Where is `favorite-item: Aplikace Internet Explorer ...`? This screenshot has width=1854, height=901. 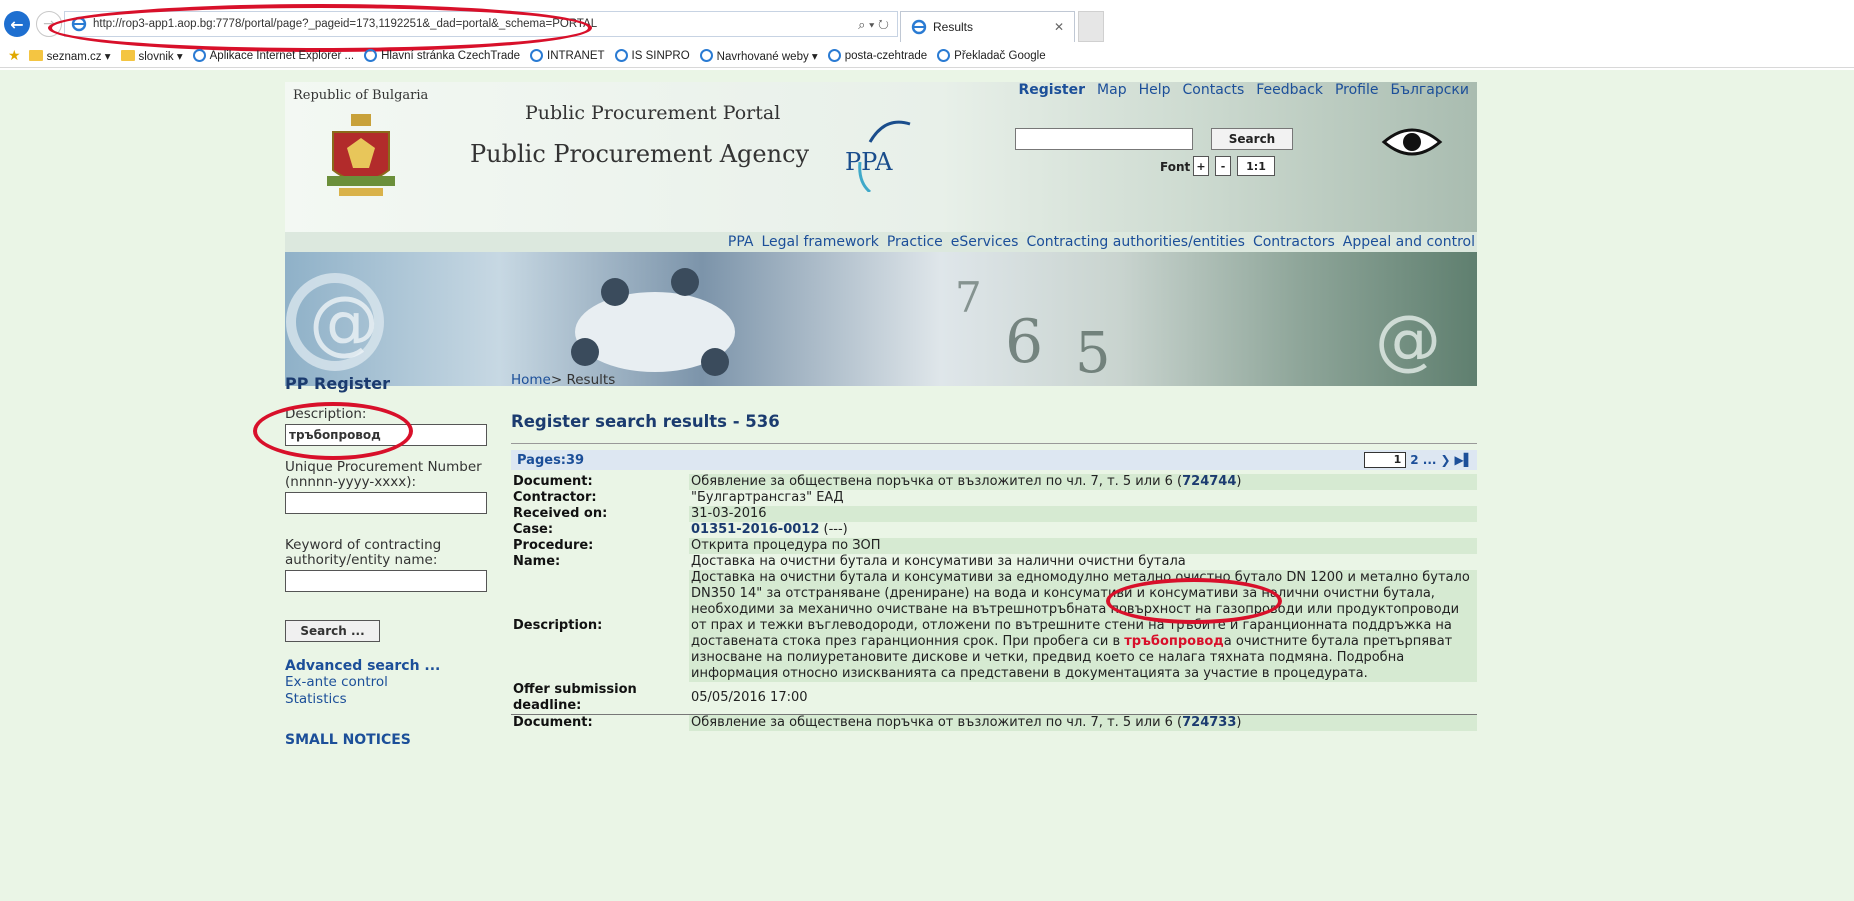
favorite-item: Aplikace Internet Explorer ... is located at coordinates (273, 55).